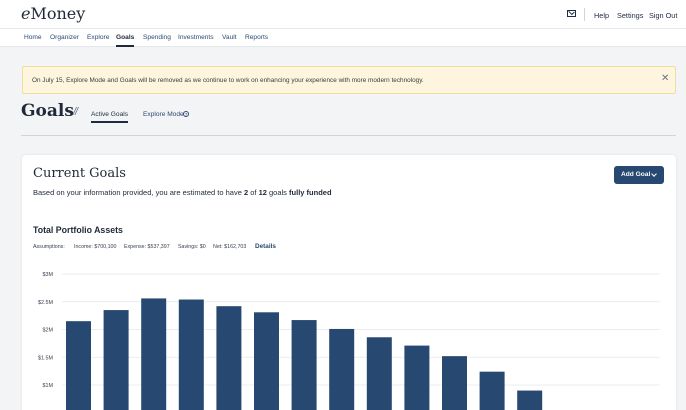 This screenshot has height=410, width=686. I want to click on y-tick-label: $1.5M, so click(45, 358).